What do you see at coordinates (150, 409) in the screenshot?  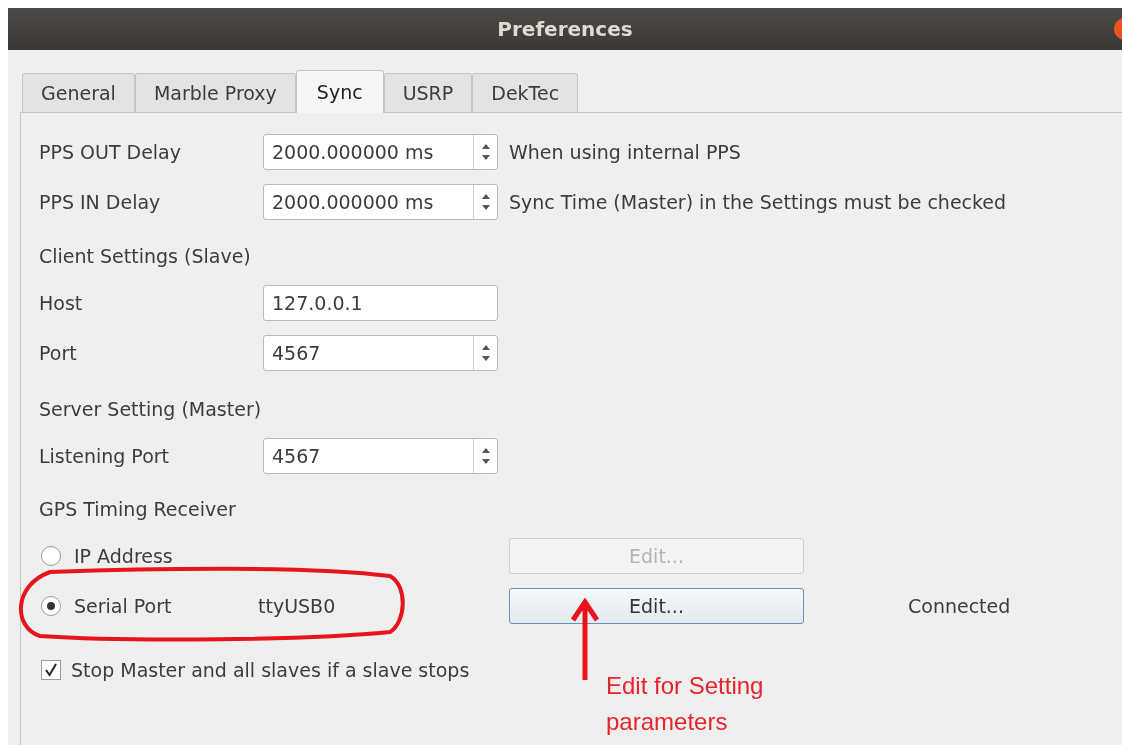 I see `section-heading: Server Setting (Master)` at bounding box center [150, 409].